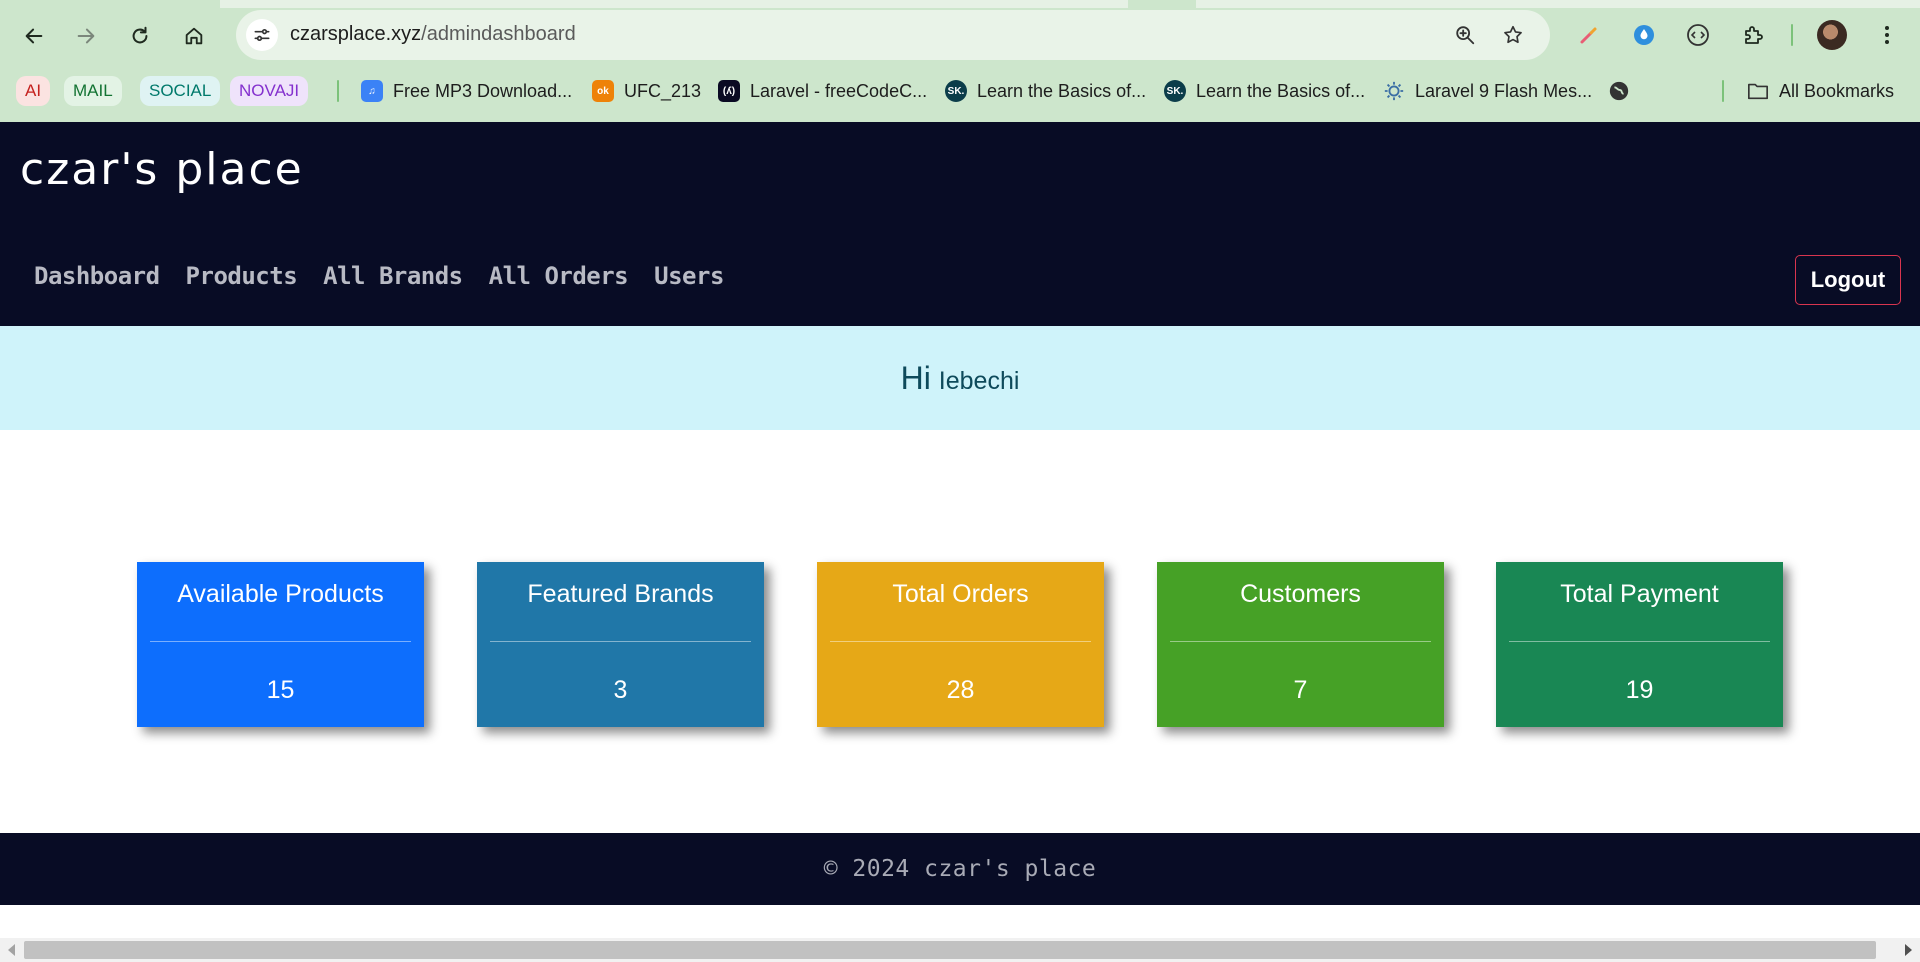 The image size is (1920, 962). Describe the element at coordinates (979, 380) in the screenshot. I see `greeting-name: Iebechi` at that location.